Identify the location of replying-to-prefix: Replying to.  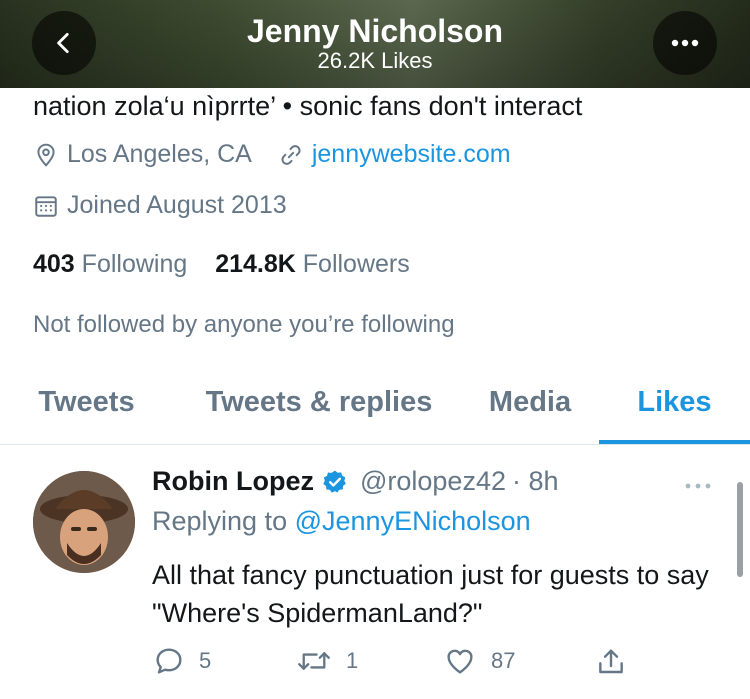
(220, 521).